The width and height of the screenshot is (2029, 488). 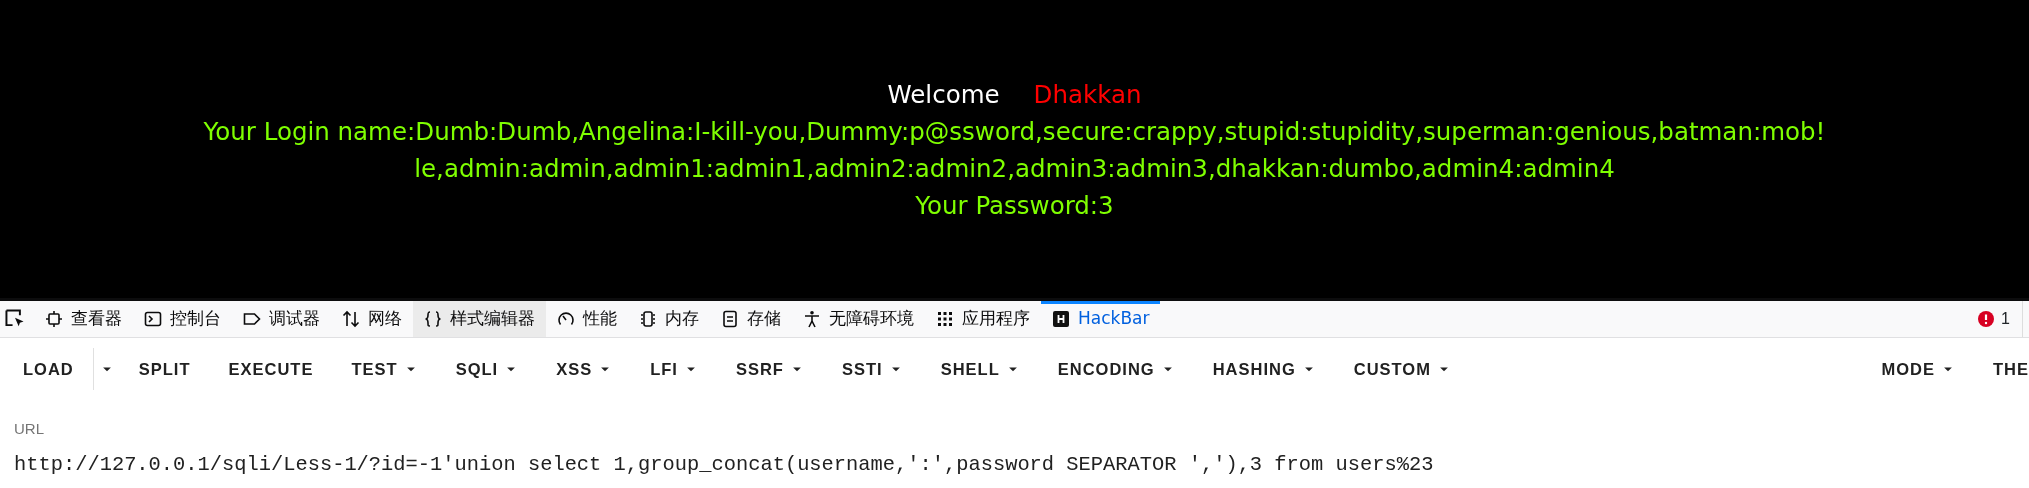 I want to click on devtools-tab: HackBar, so click(x=1101, y=319).